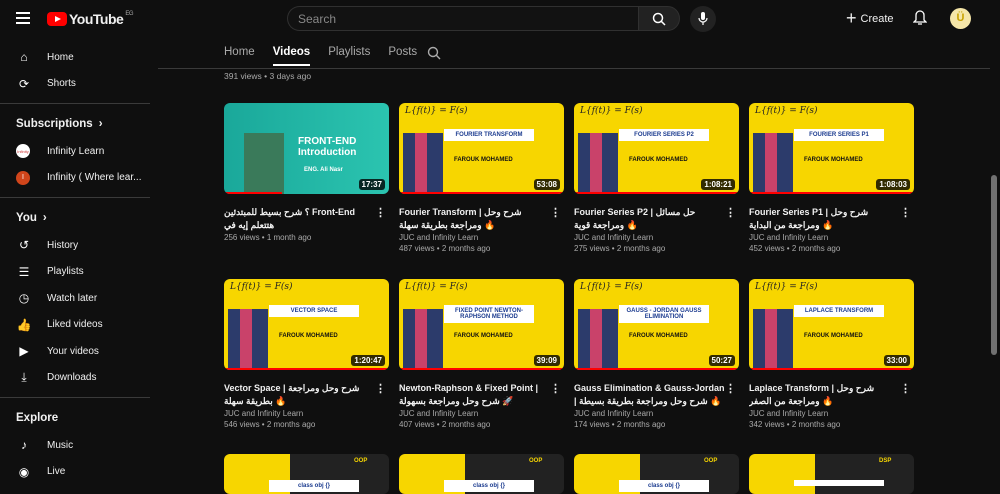 This screenshot has height=494, width=1000. Describe the element at coordinates (239, 56) in the screenshot. I see `tab-home: Home` at that location.